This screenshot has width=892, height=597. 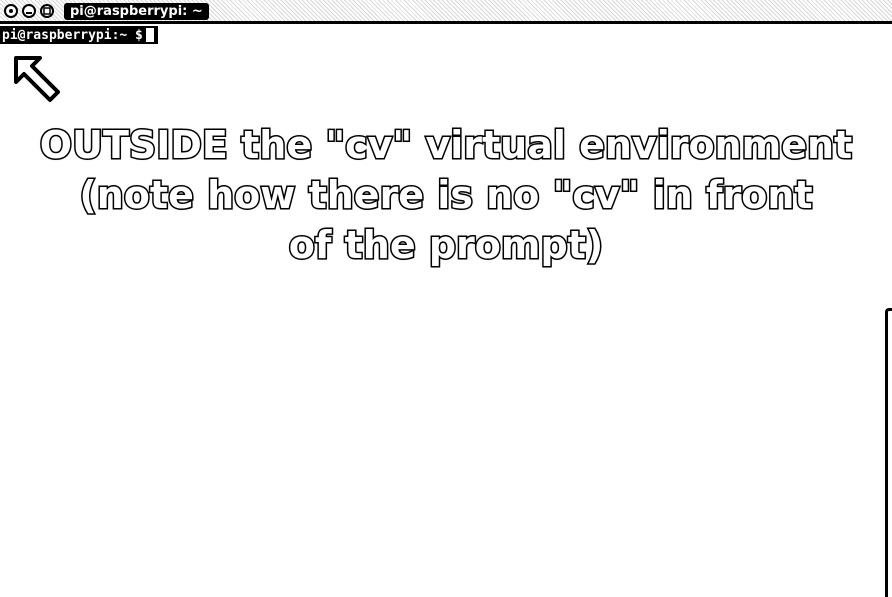 What do you see at coordinates (888, 452) in the screenshot?
I see `scrollbar` at bounding box center [888, 452].